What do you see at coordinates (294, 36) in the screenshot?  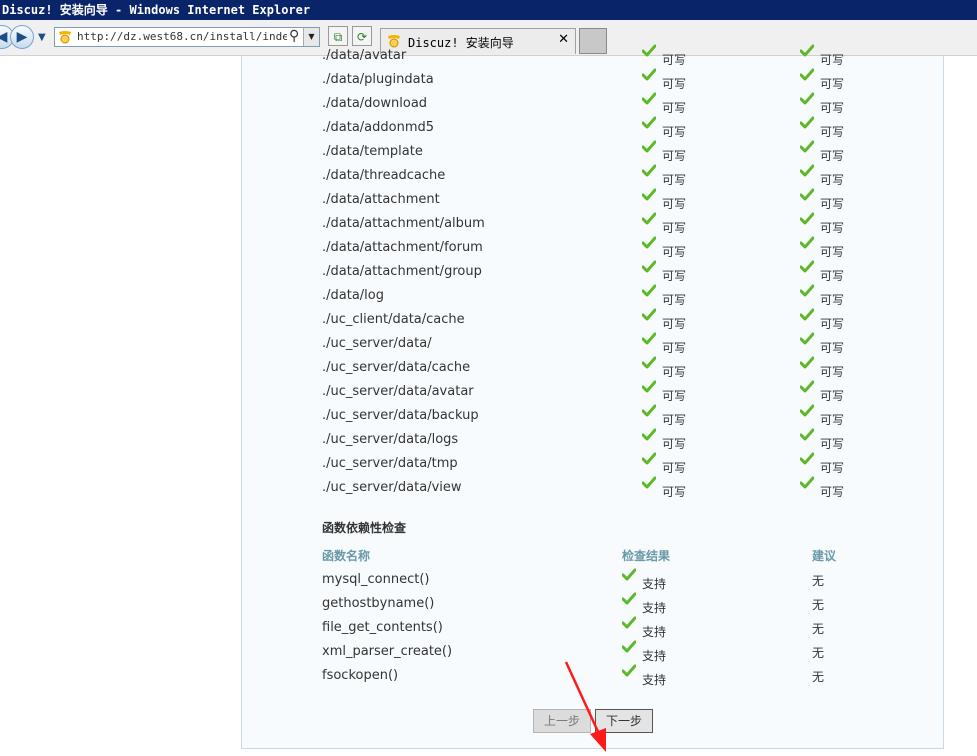 I see `search-icon: ⚲` at bounding box center [294, 36].